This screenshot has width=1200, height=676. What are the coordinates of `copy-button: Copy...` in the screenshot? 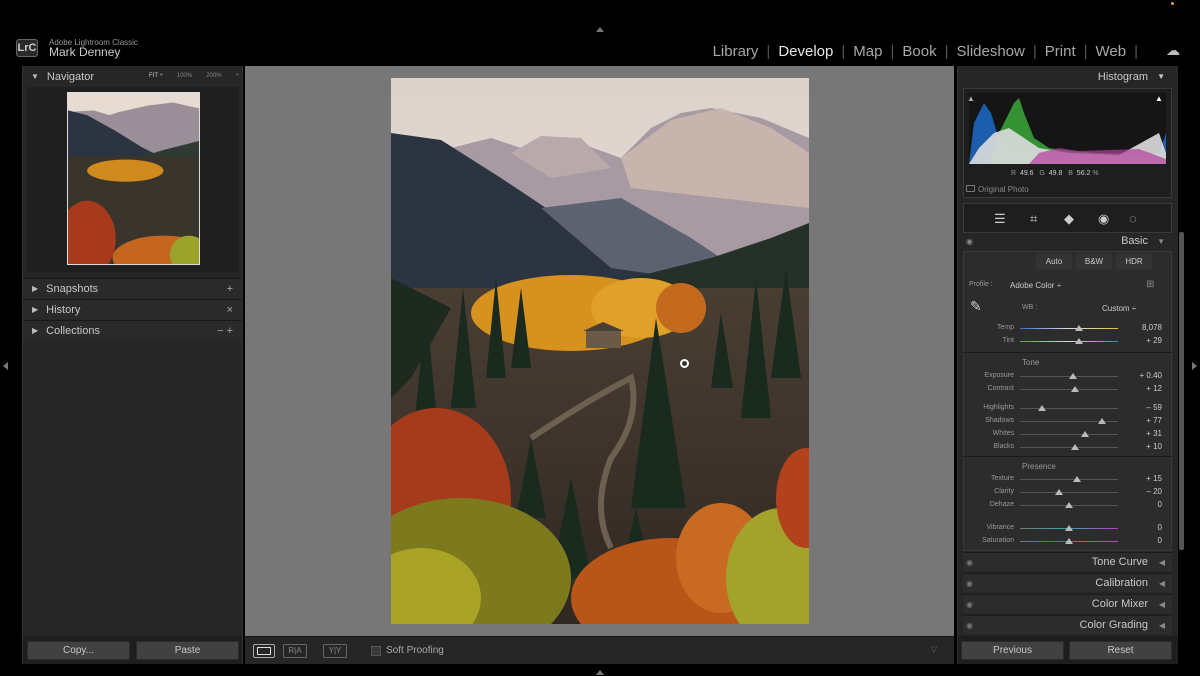 It's located at (78, 650).